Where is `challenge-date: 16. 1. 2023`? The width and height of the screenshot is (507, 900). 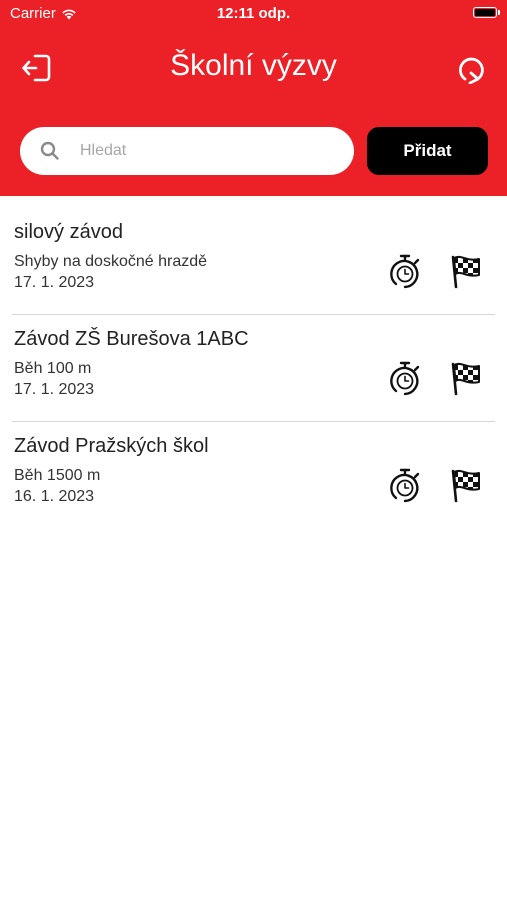 challenge-date: 16. 1. 2023 is located at coordinates (54, 496).